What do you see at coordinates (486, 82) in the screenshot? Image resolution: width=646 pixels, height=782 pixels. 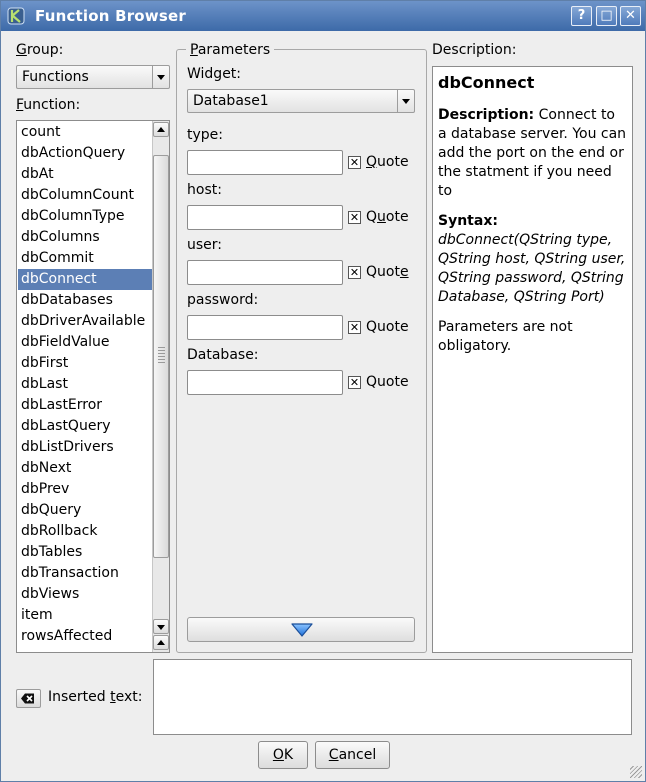 I see `function-heading: dbConnect` at bounding box center [486, 82].